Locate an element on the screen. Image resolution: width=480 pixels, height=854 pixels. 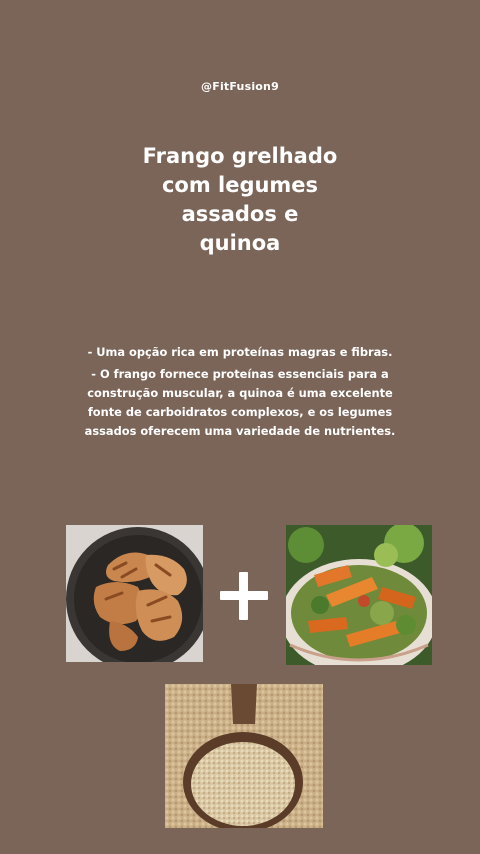
title-line: assados e is located at coordinates (240, 214).